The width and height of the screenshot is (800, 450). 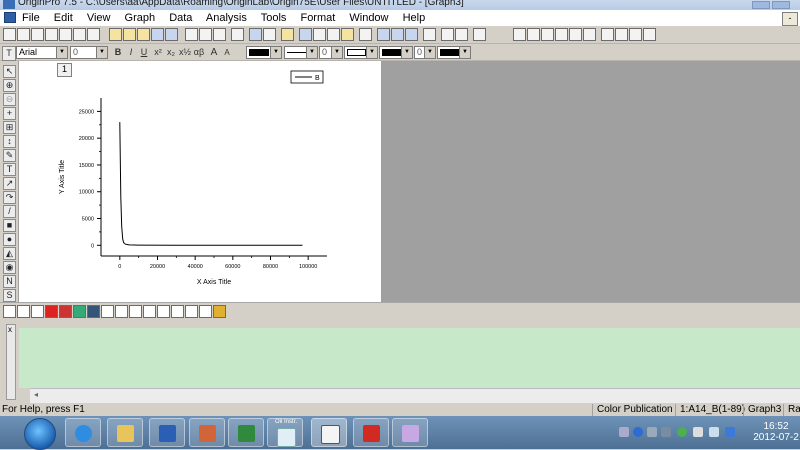 What do you see at coordinates (9, 169) in the screenshot?
I see `text-tool-icon: T` at bounding box center [9, 169].